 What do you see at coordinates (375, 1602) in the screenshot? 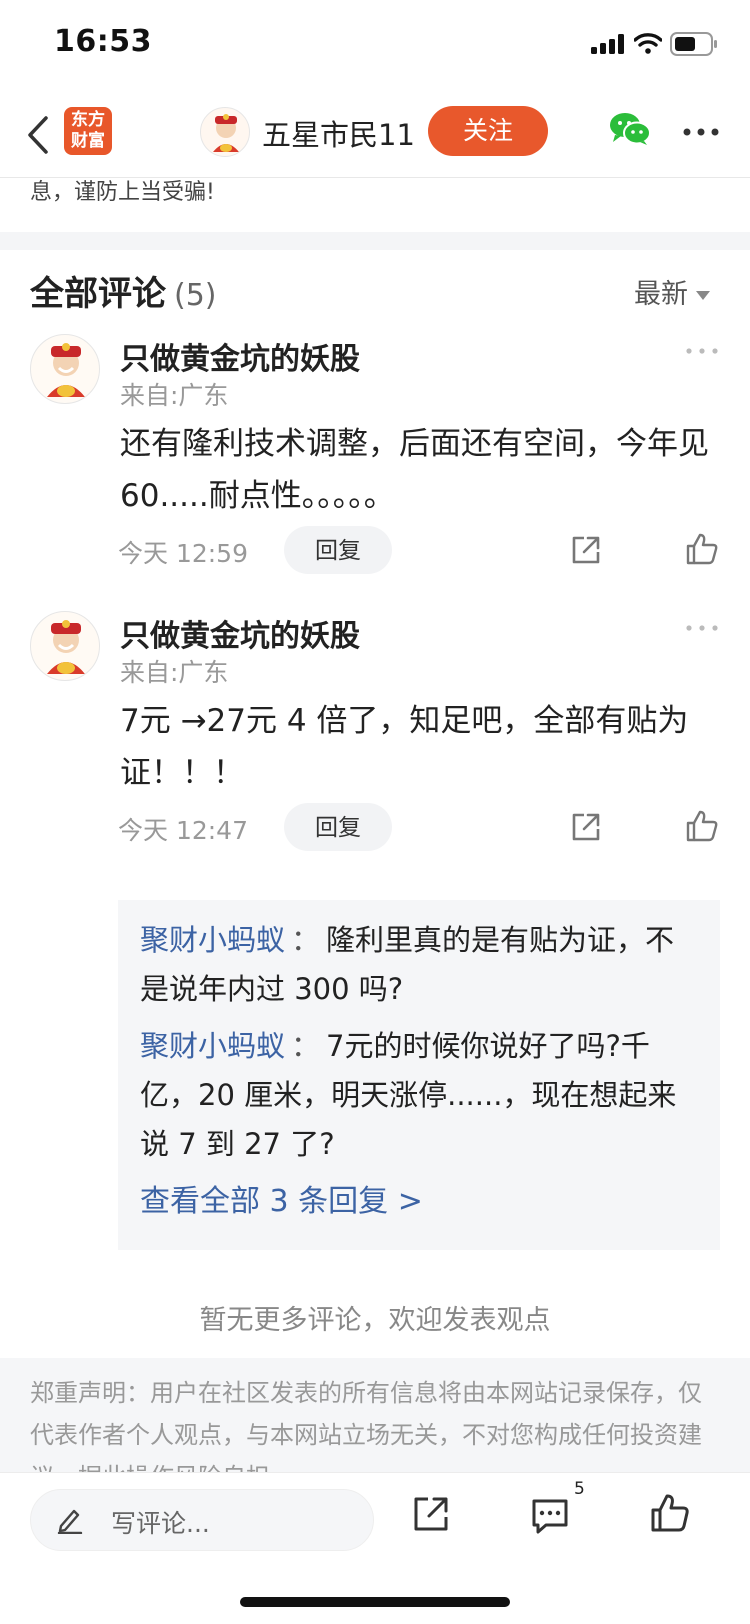
I see `home-indicator` at bounding box center [375, 1602].